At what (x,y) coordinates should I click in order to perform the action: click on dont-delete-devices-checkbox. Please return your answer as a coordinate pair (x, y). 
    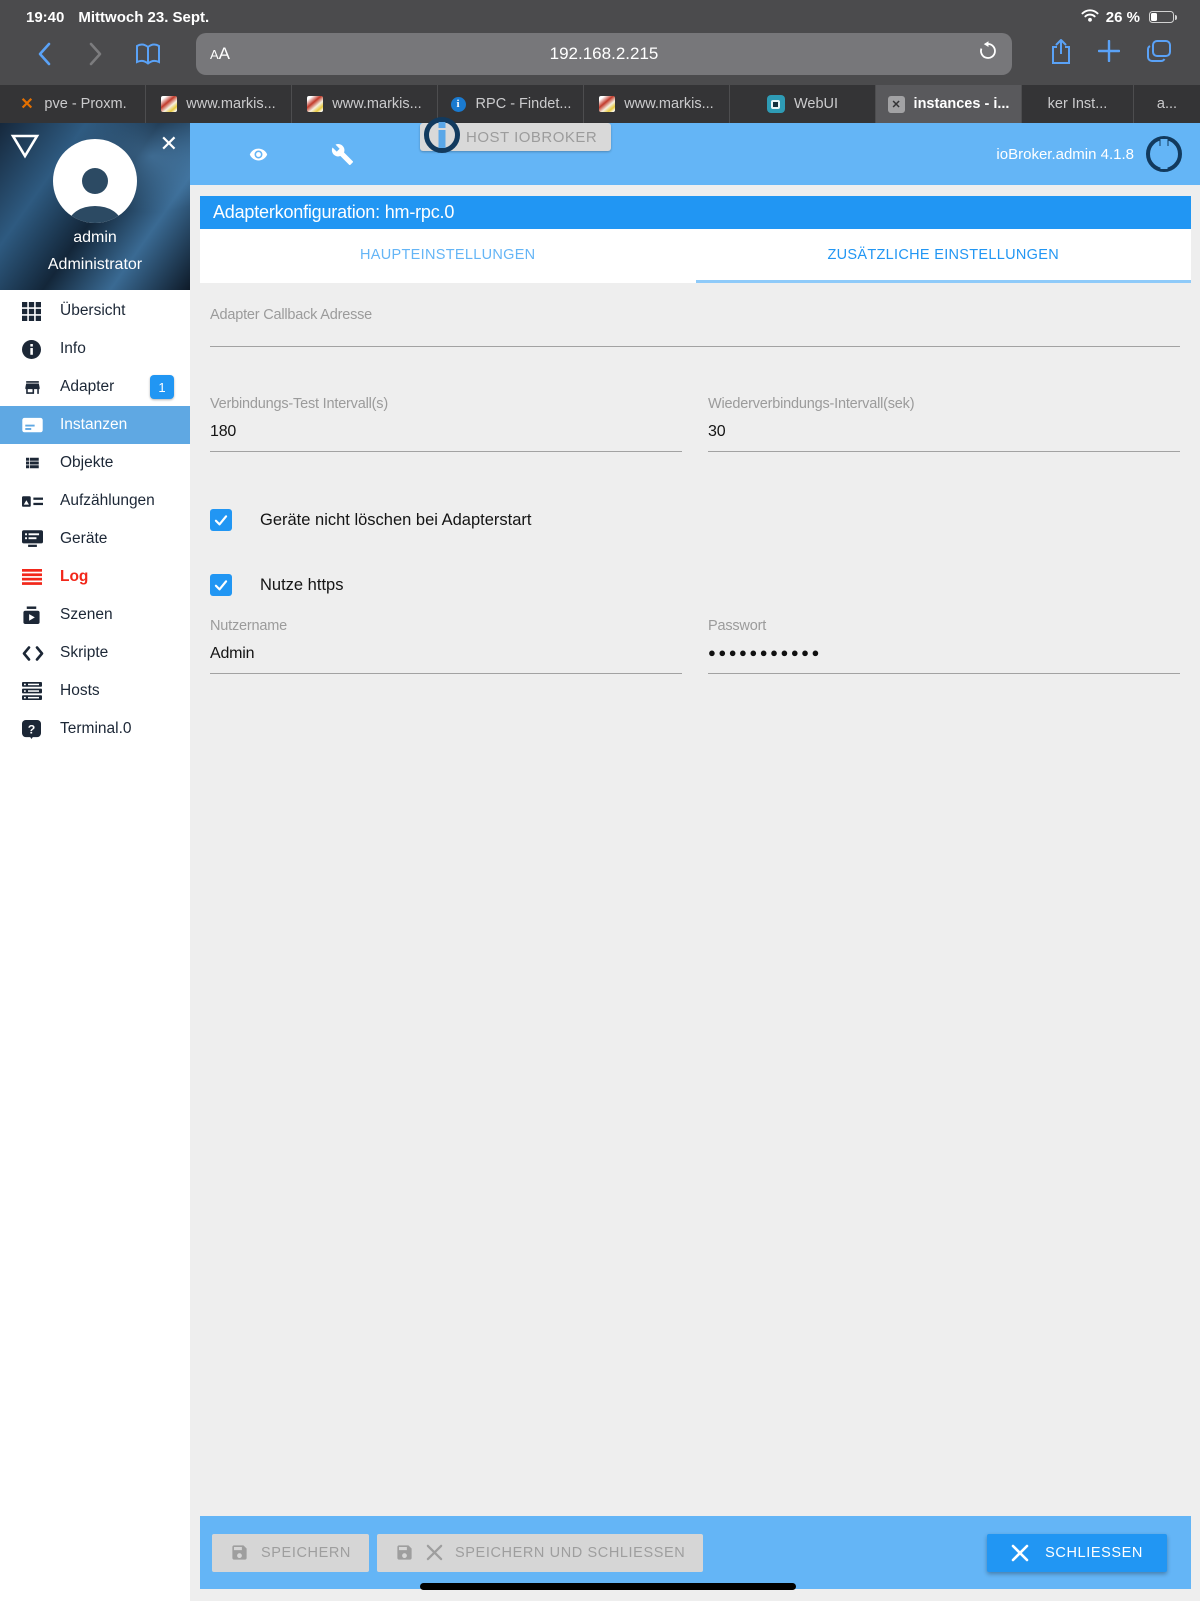
    Looking at the image, I should click on (221, 520).